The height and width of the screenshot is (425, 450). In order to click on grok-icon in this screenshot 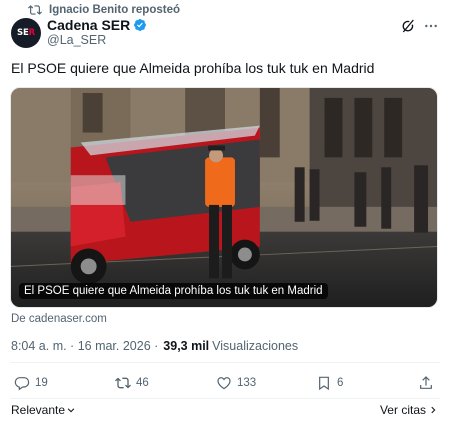, I will do `click(408, 26)`.